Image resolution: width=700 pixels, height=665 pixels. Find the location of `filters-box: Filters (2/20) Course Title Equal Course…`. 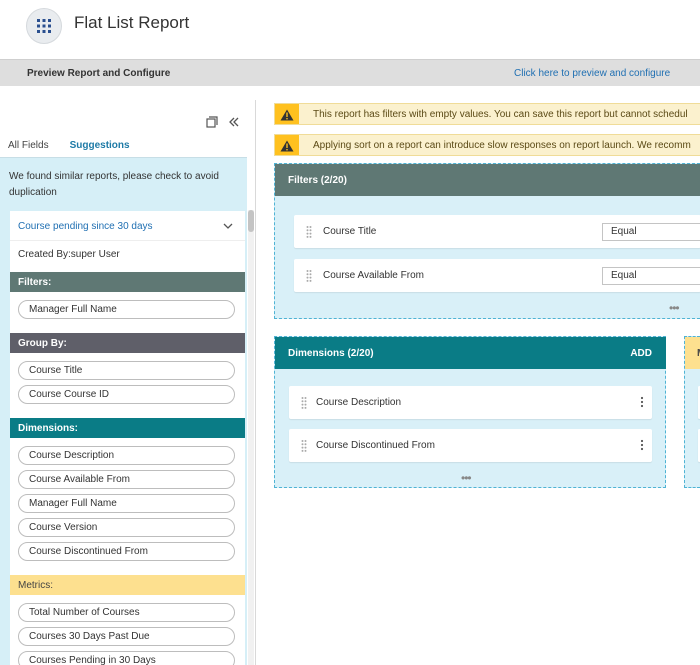

filters-box: Filters (2/20) Course Title Equal Course… is located at coordinates (487, 241).